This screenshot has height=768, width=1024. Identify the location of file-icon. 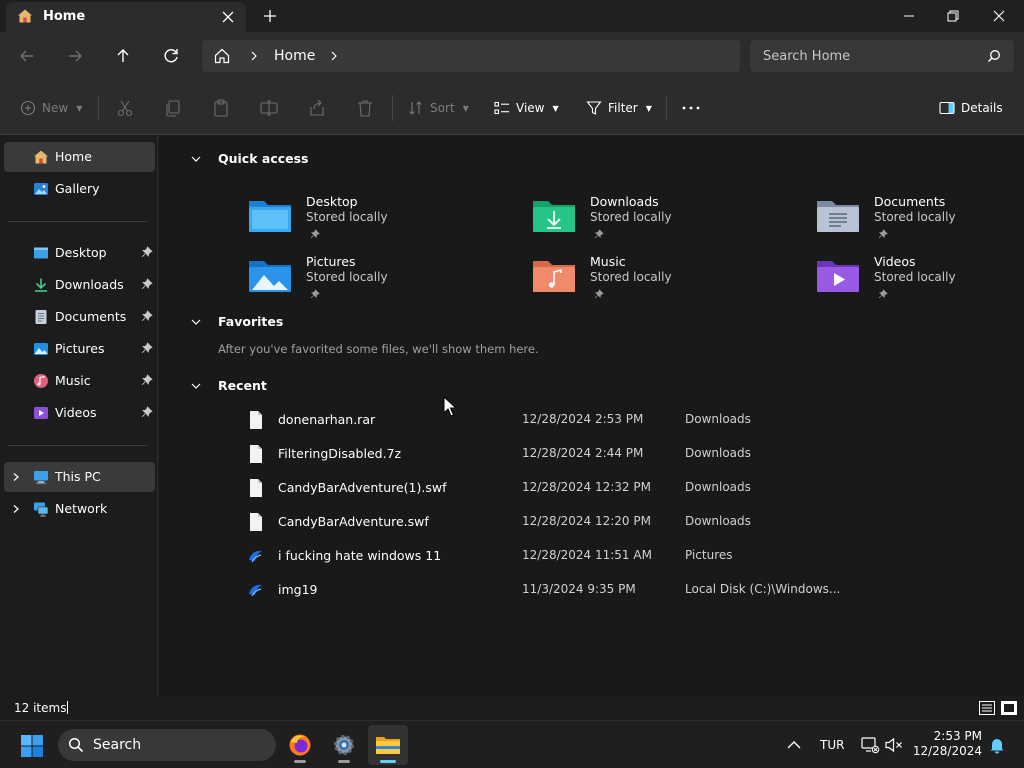
(256, 522).